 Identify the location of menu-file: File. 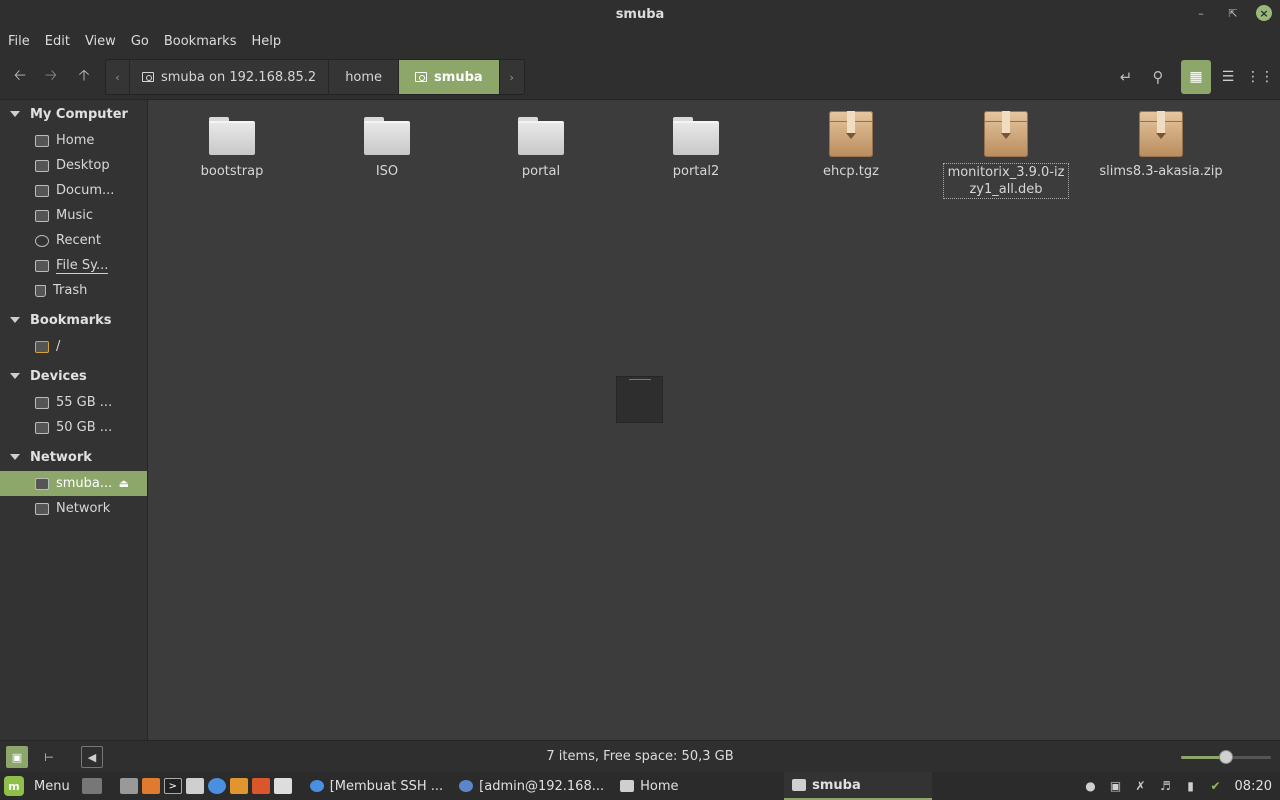
(19, 41).